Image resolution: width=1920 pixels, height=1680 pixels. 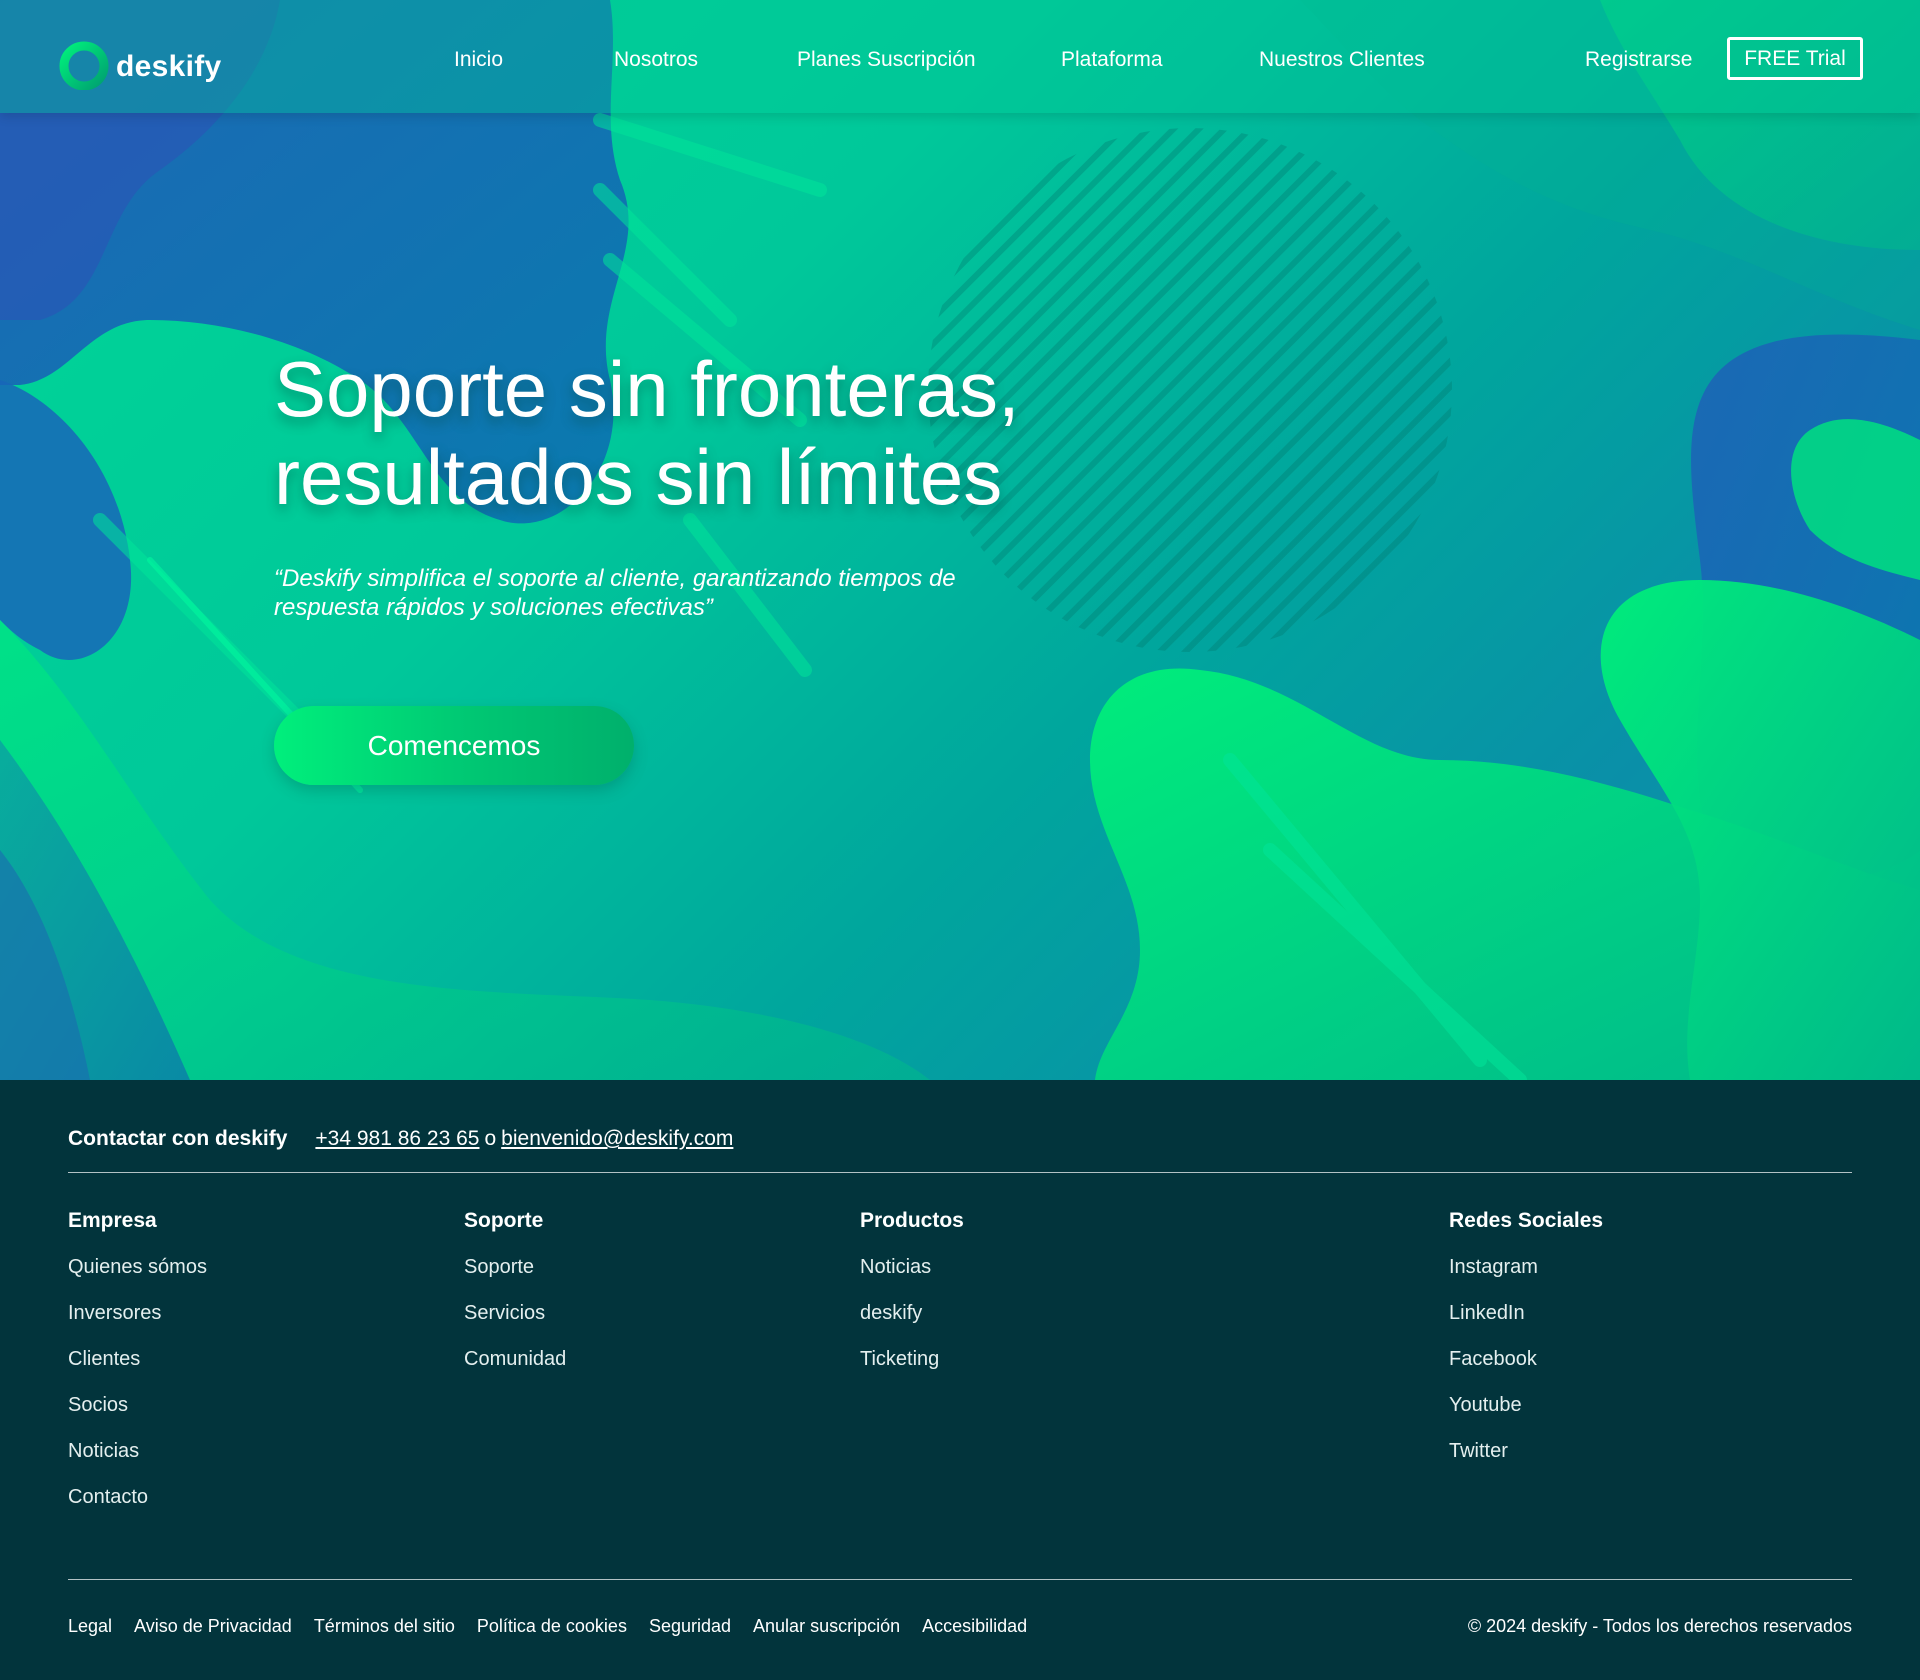 I want to click on accessibility-link: Accesibilidad, so click(x=974, y=1626).